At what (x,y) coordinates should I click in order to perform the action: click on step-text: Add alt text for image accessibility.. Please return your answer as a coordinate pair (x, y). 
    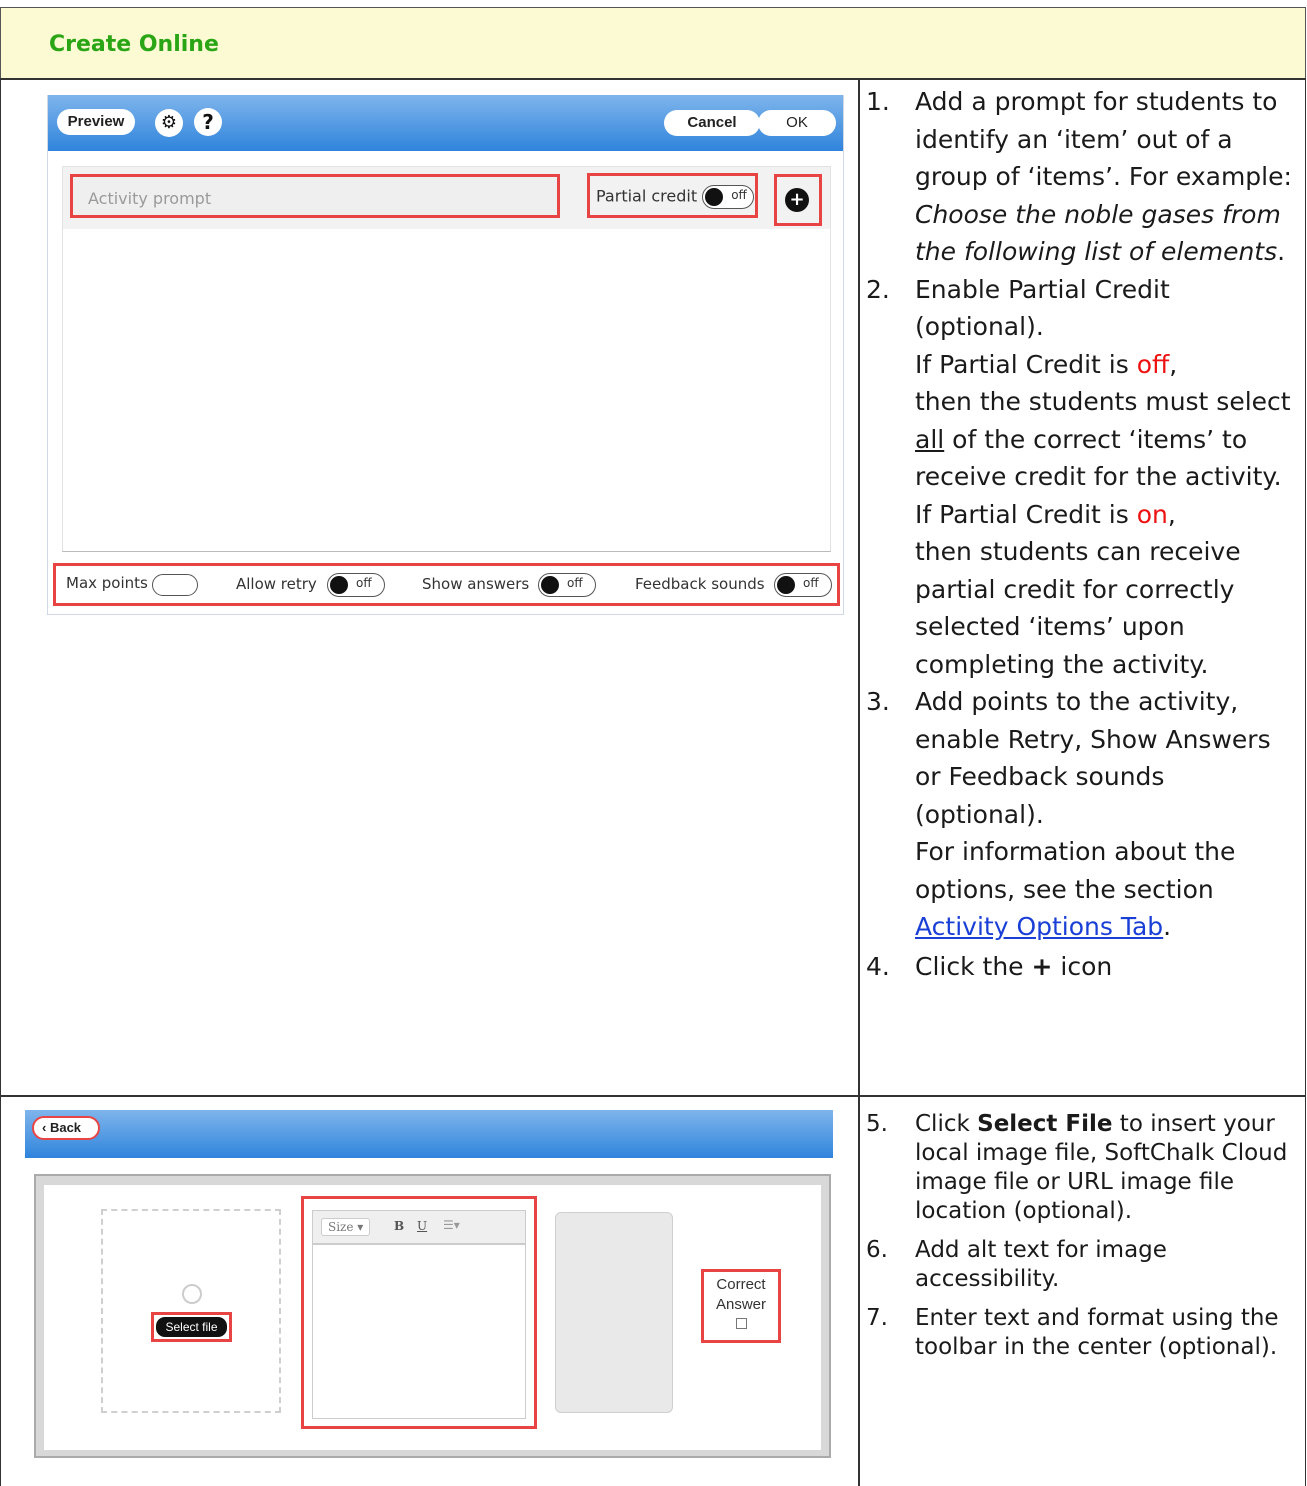
    Looking at the image, I should click on (1041, 1264).